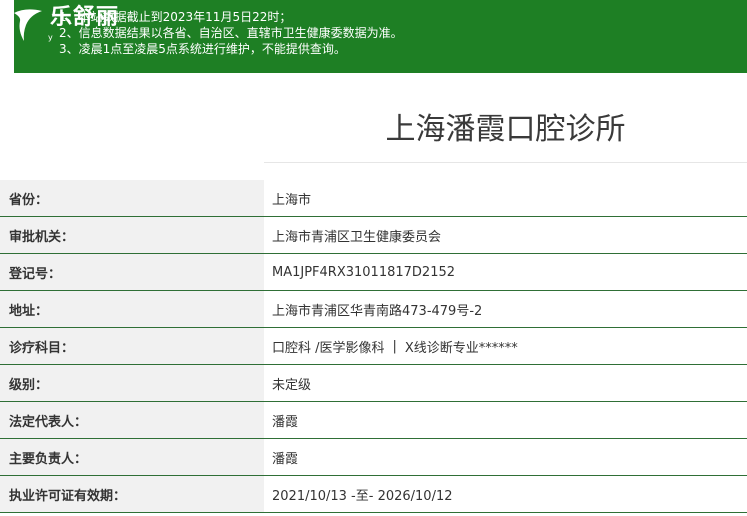 The height and width of the screenshot is (516, 747). I want to click on notice-line-3: 3、凌晨1点至凌晨5点系统进行维护，不能提供查询。, so click(202, 49).